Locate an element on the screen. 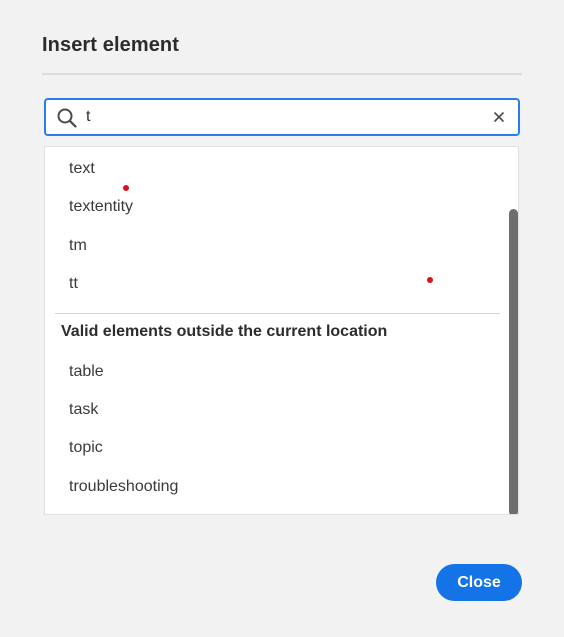  title-divider is located at coordinates (282, 74).